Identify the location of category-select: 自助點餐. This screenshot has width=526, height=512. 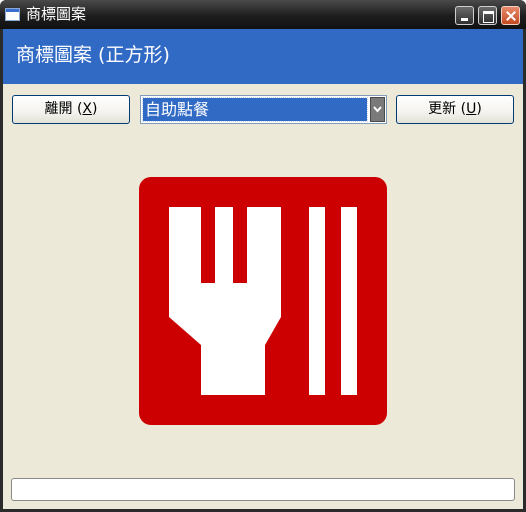
(263, 109).